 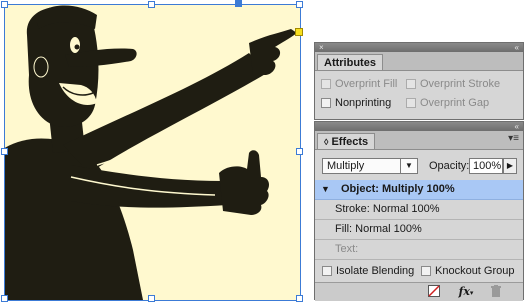 I want to click on resize-handle-bottom-center, so click(x=151, y=298).